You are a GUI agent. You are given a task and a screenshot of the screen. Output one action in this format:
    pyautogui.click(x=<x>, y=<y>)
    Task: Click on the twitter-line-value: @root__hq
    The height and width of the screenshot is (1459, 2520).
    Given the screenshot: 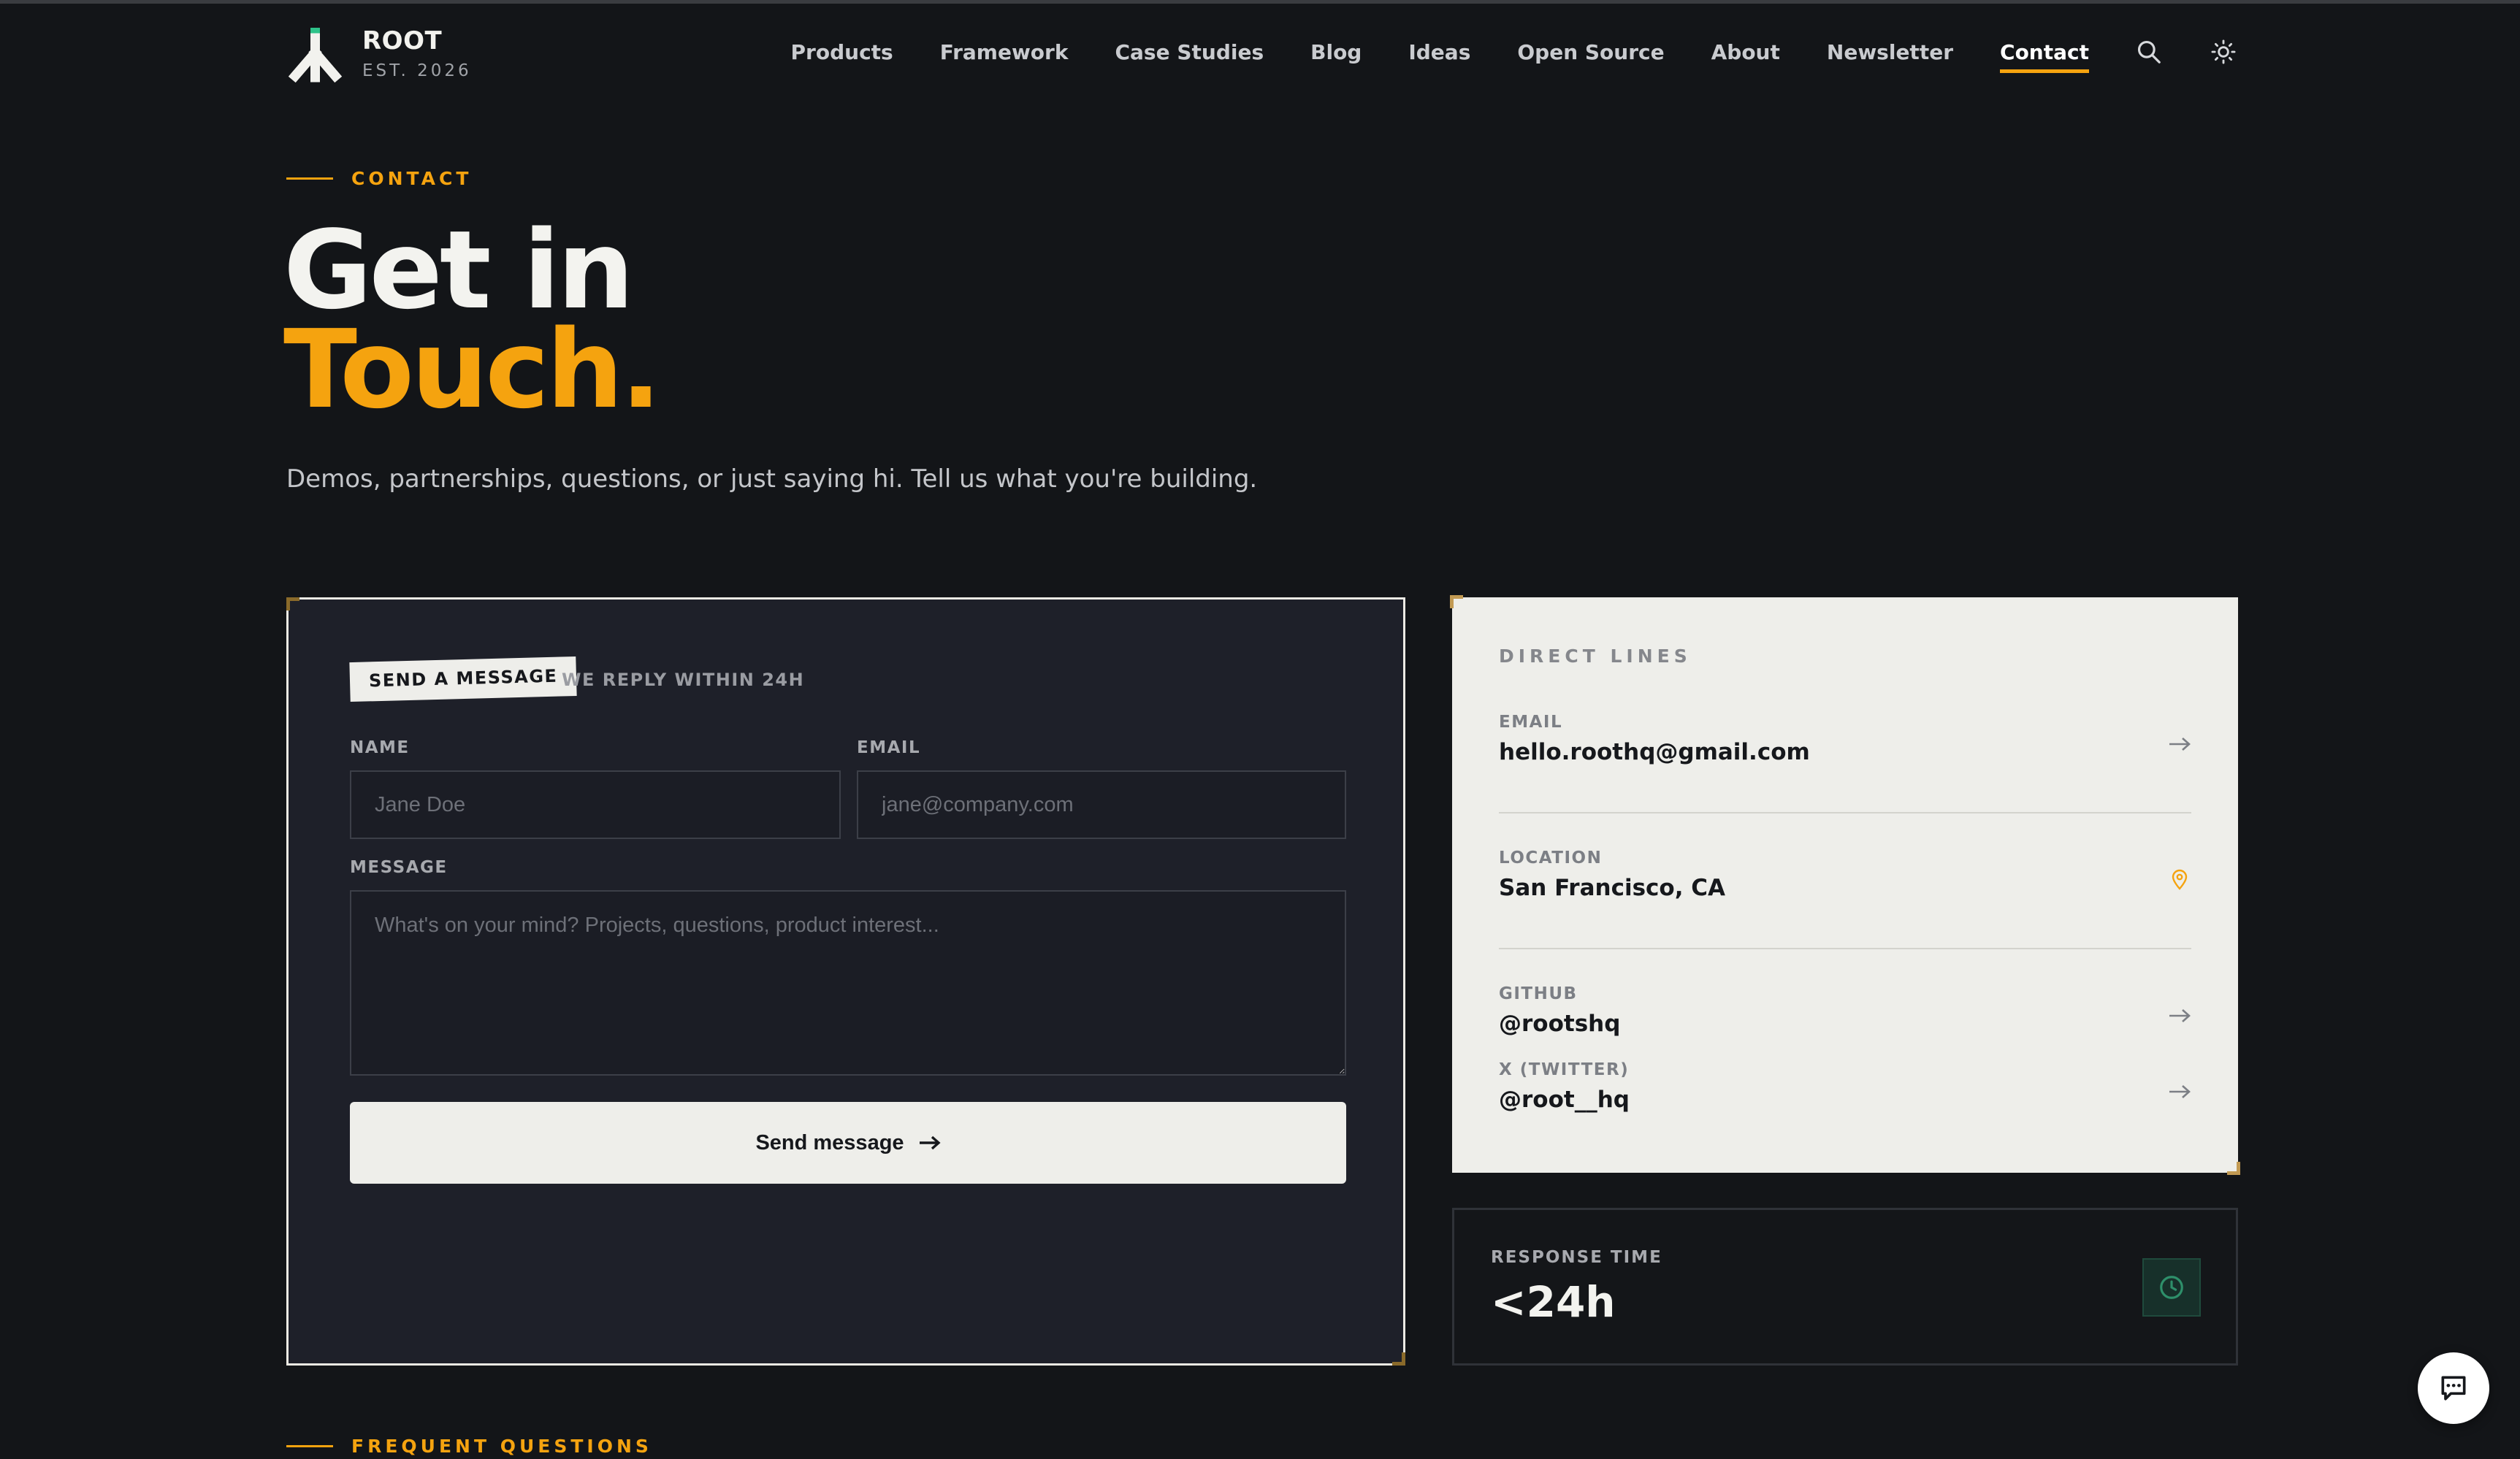 What is the action you would take?
    pyautogui.click(x=1564, y=1100)
    